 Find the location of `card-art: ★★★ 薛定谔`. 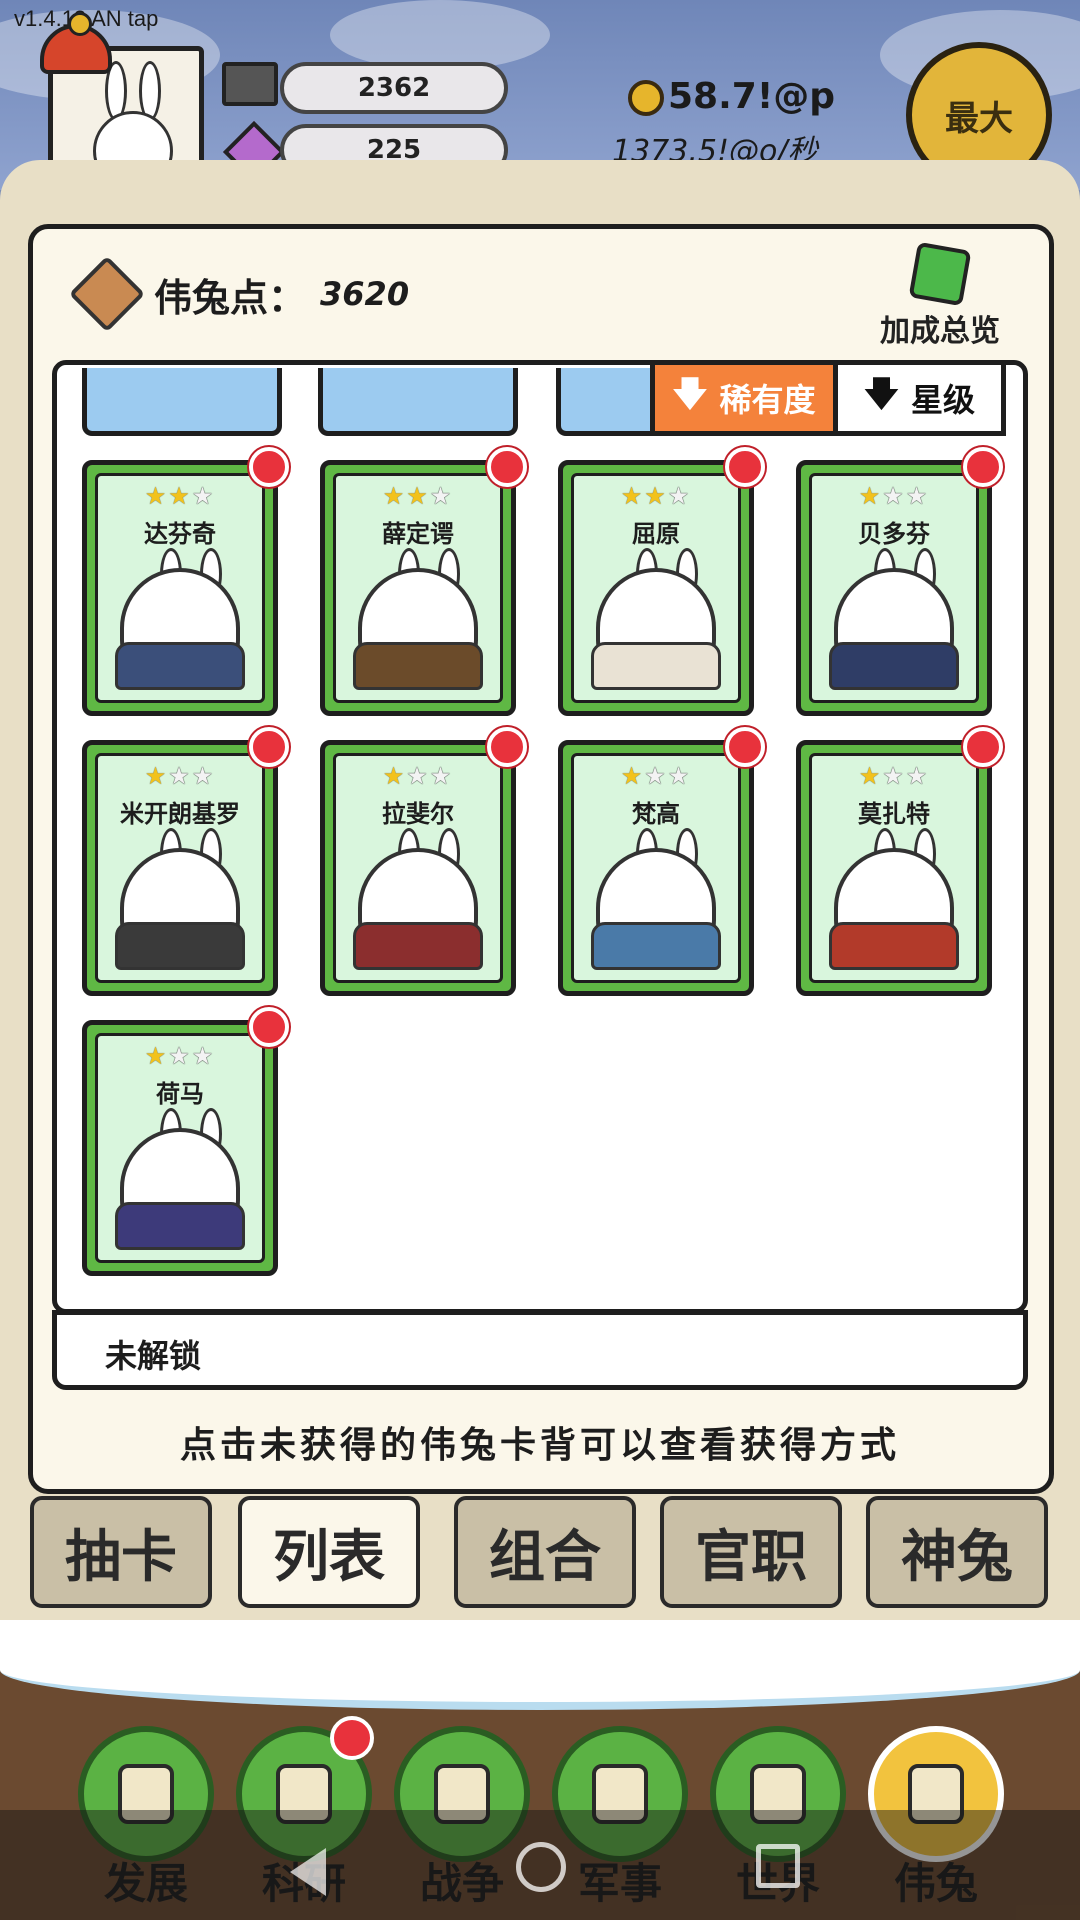

card-art: ★★★ 薛定谔 is located at coordinates (418, 588).